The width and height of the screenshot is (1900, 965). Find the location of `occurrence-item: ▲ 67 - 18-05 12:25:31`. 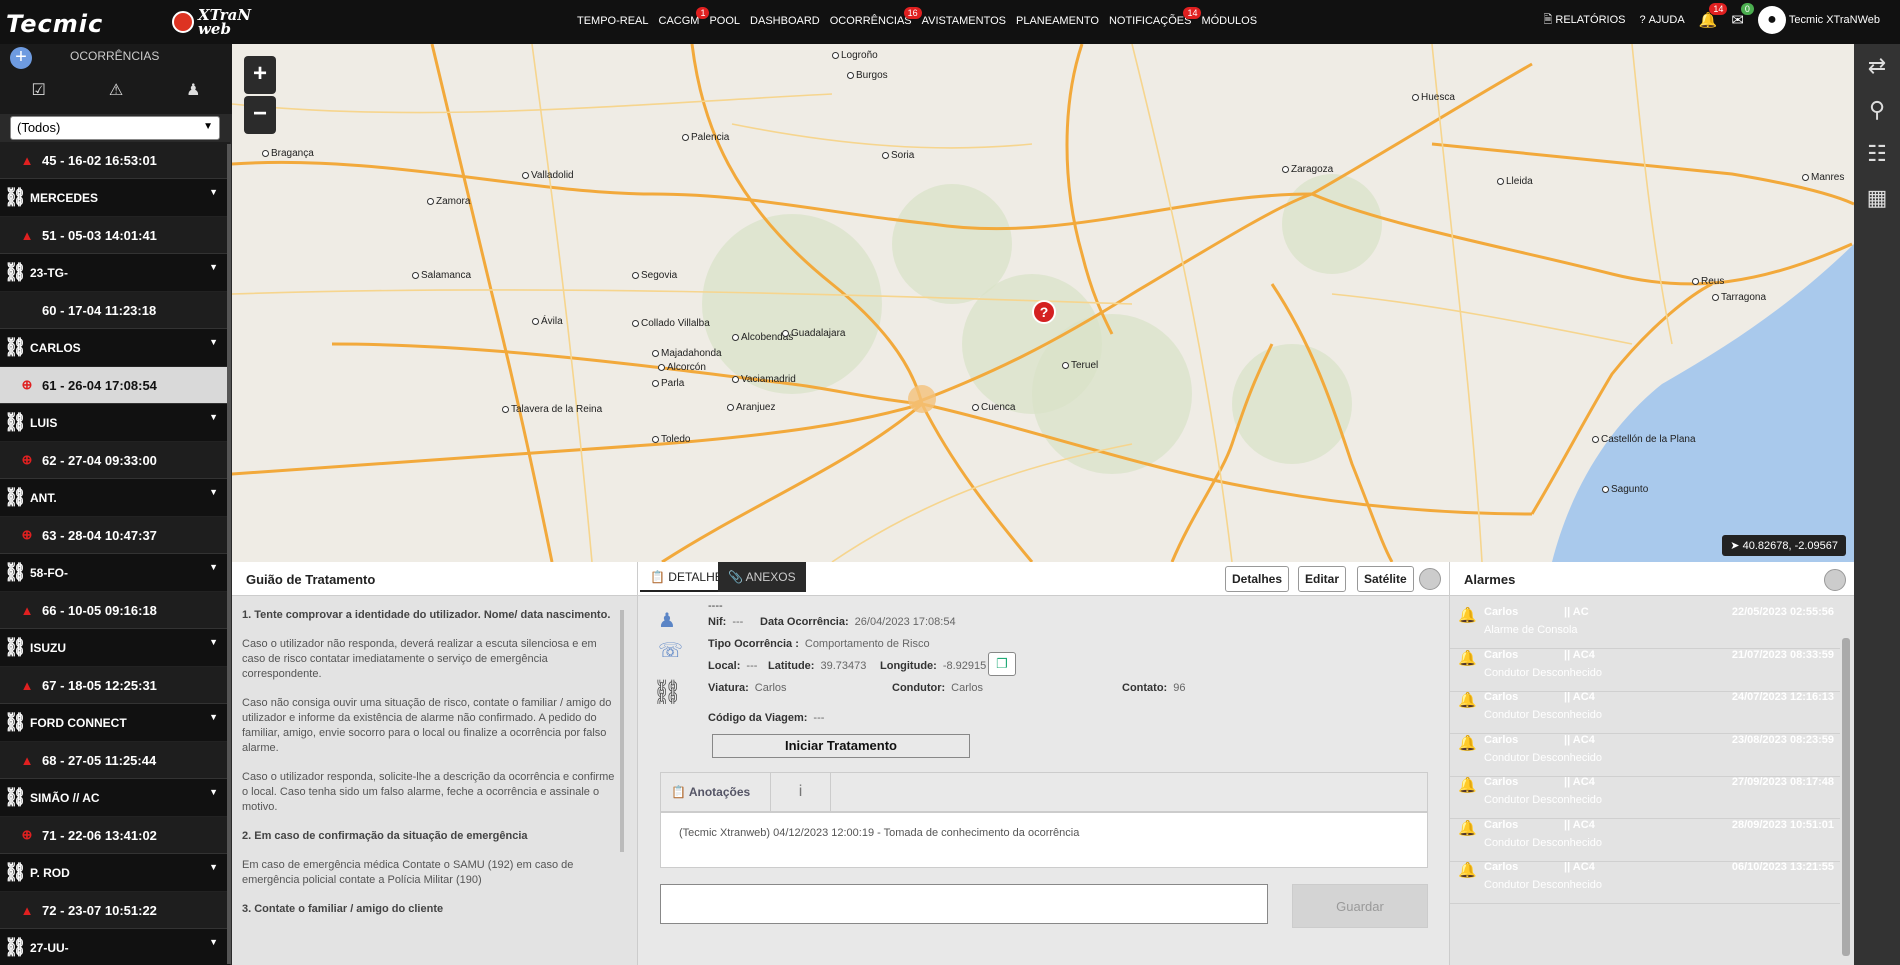

occurrence-item: ▲ 67 - 18-05 12:25:31 is located at coordinates (115, 685).